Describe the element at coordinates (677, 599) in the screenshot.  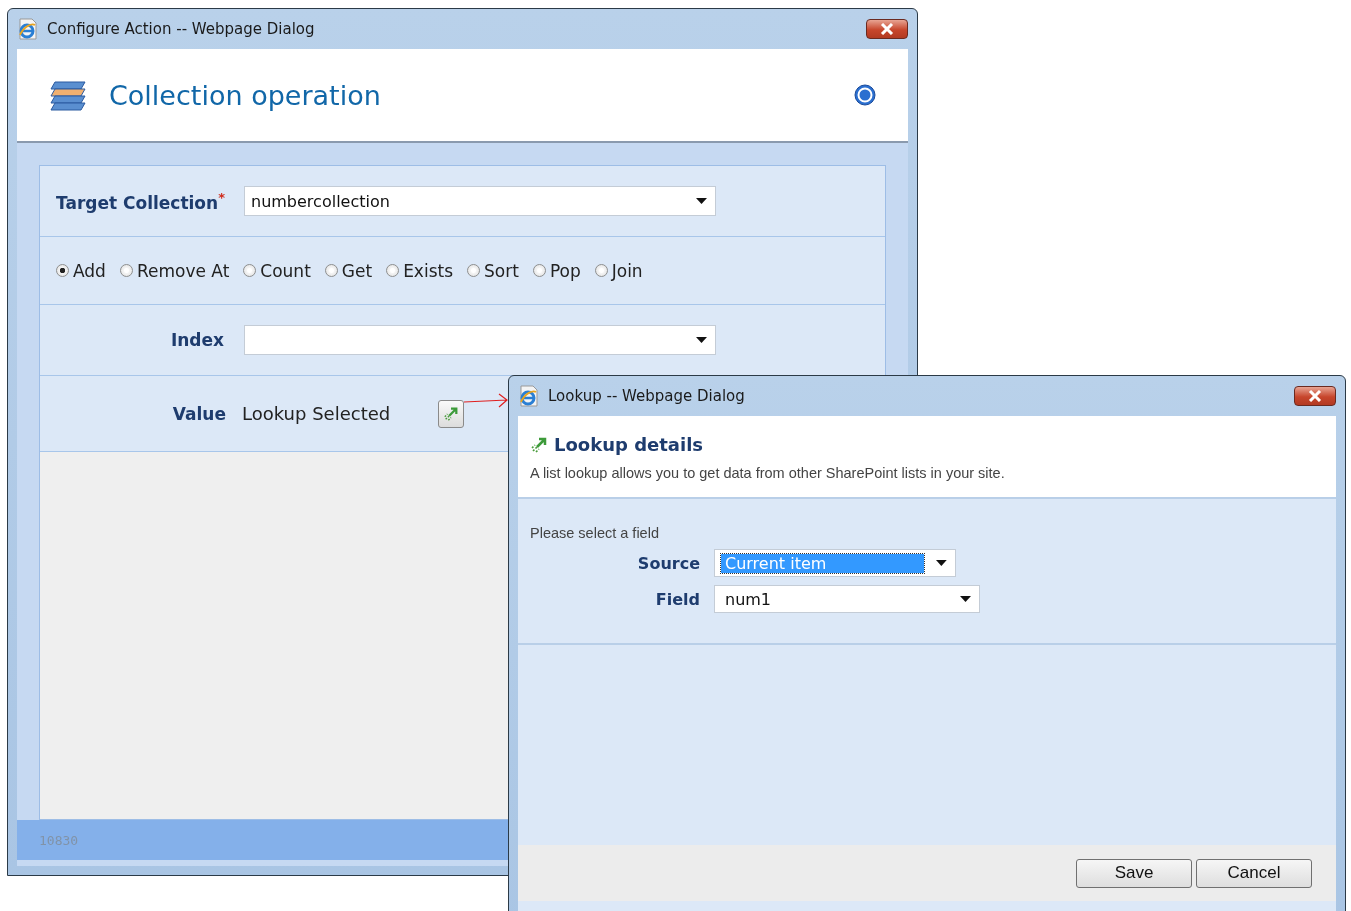
I see `field-label: Field` at that location.